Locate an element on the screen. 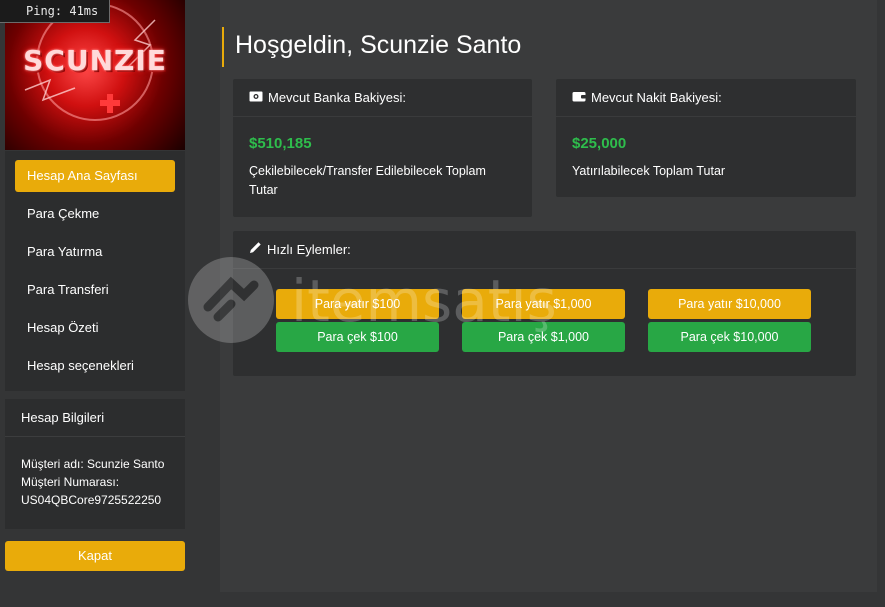  pencil-icon is located at coordinates (258, 250).